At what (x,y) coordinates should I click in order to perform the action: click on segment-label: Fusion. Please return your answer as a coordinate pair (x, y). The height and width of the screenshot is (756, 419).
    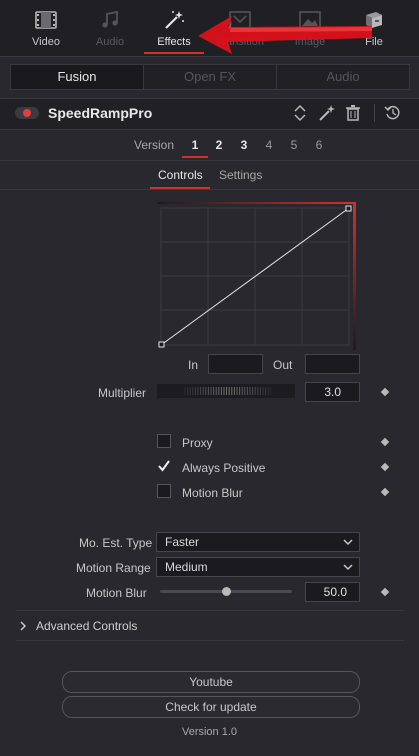
    Looking at the image, I should click on (77, 76).